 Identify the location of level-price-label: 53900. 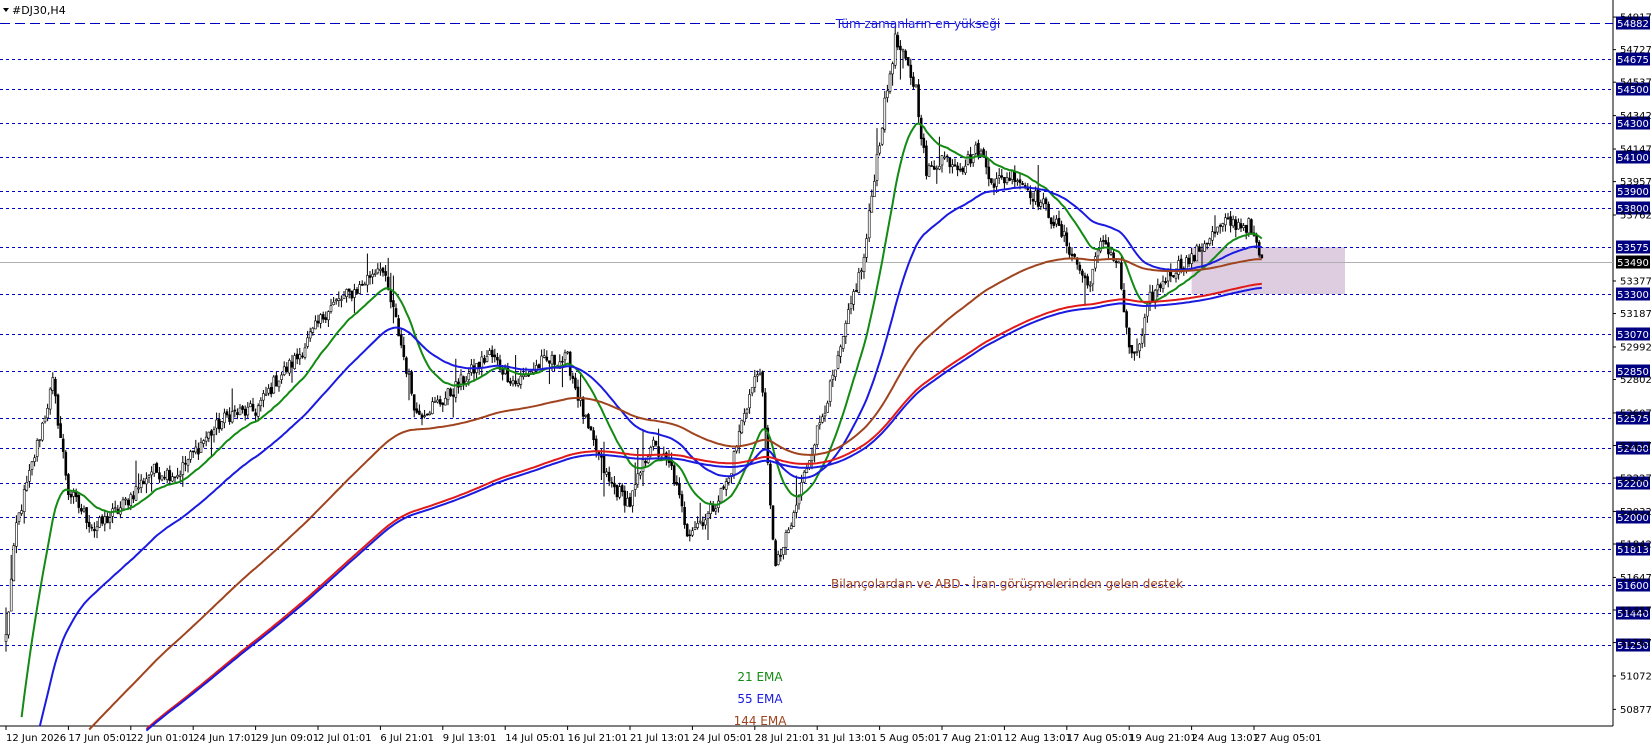
(1633, 192).